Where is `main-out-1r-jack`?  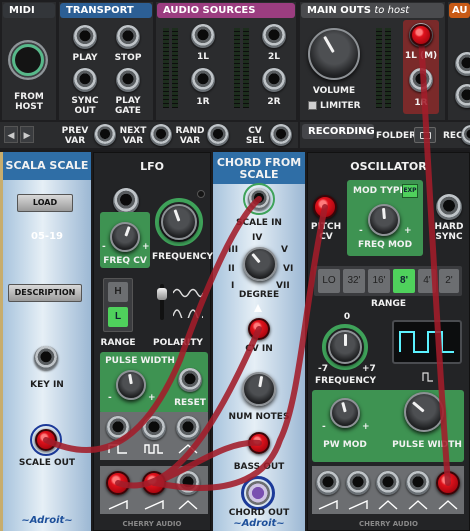
main-out-1r-jack is located at coordinates (421, 80).